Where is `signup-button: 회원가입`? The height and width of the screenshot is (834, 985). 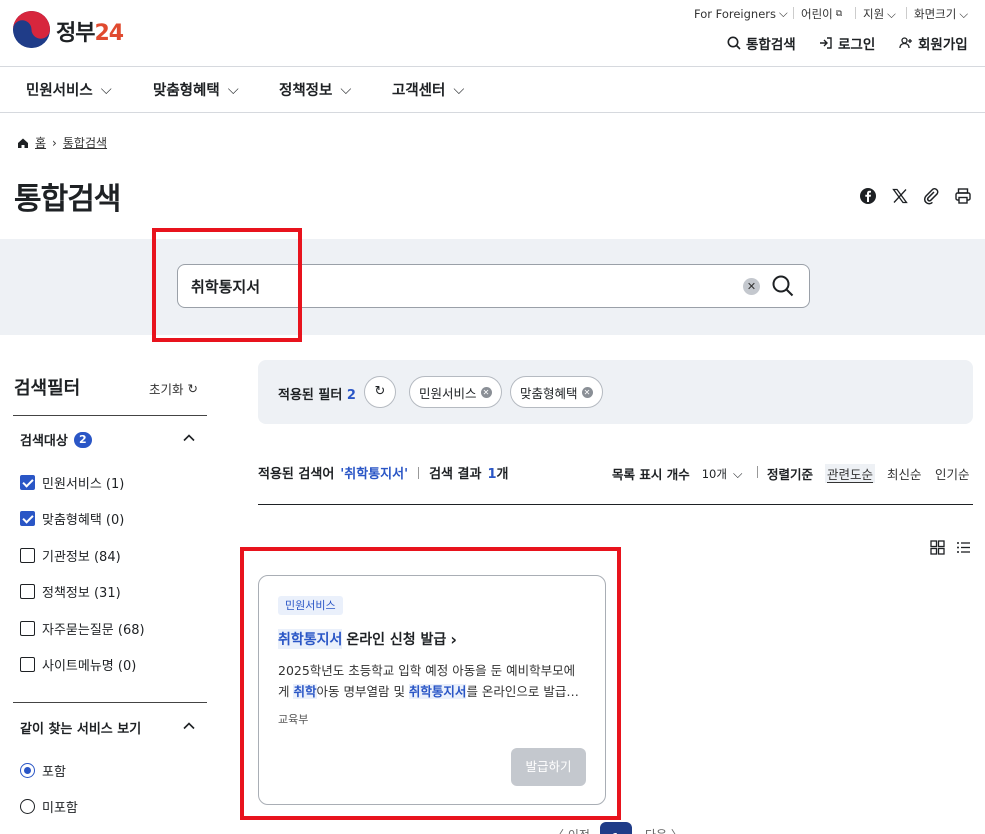
signup-button: 회원가입 is located at coordinates (933, 43).